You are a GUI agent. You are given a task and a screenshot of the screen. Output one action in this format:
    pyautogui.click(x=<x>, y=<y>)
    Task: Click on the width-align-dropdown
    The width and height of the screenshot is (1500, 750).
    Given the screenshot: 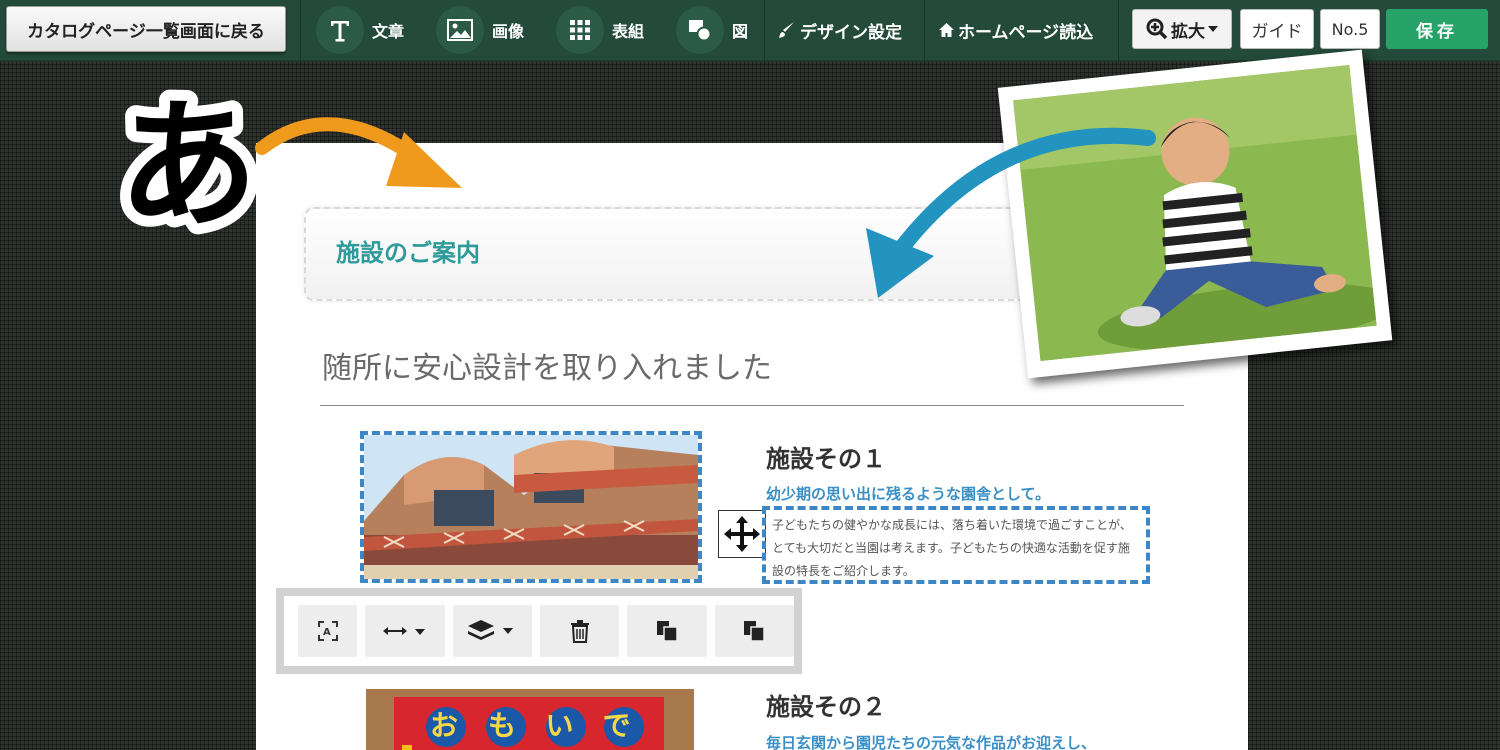 What is the action you would take?
    pyautogui.click(x=405, y=631)
    